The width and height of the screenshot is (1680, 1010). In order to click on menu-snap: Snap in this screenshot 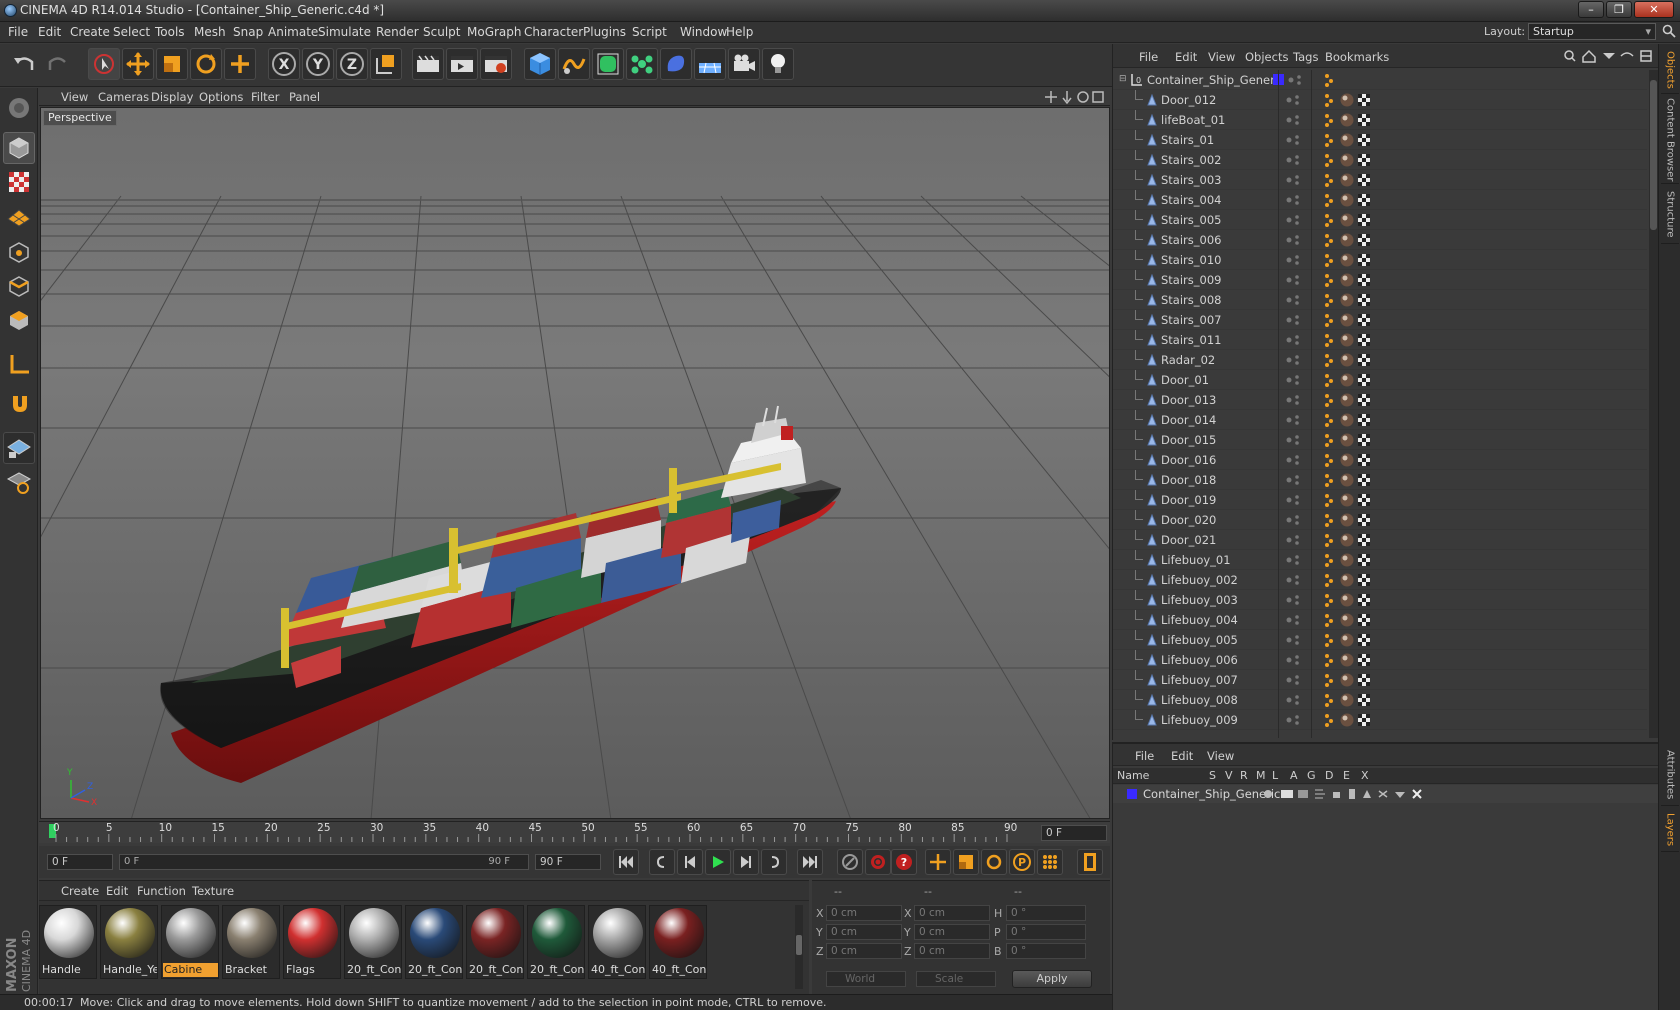, I will do `click(248, 32)`.